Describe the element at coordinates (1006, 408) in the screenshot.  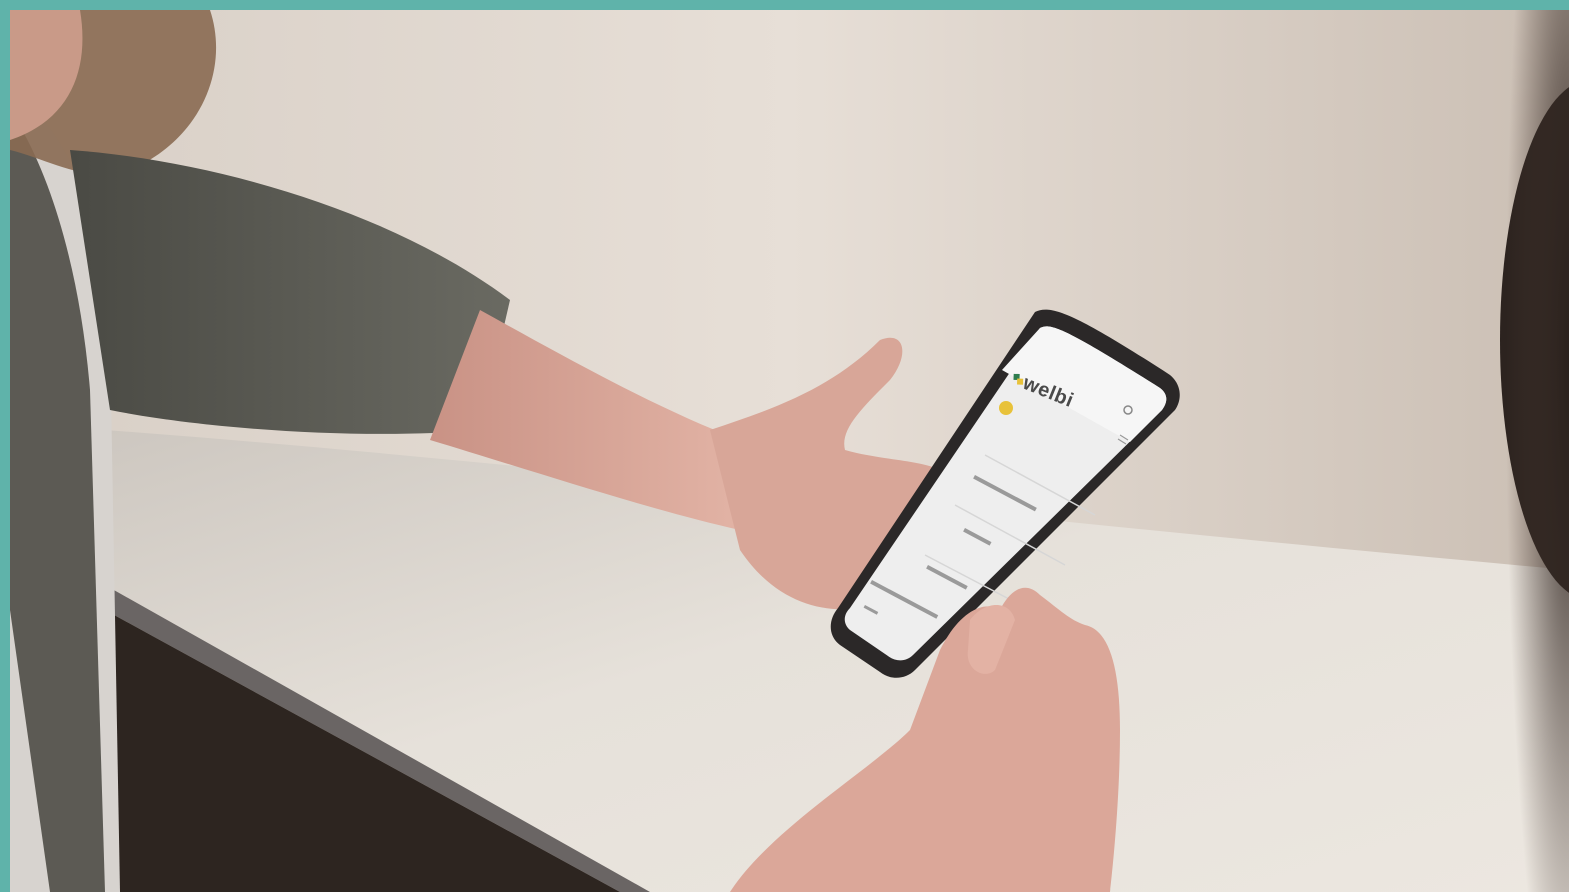
I see `avatar-icon` at that location.